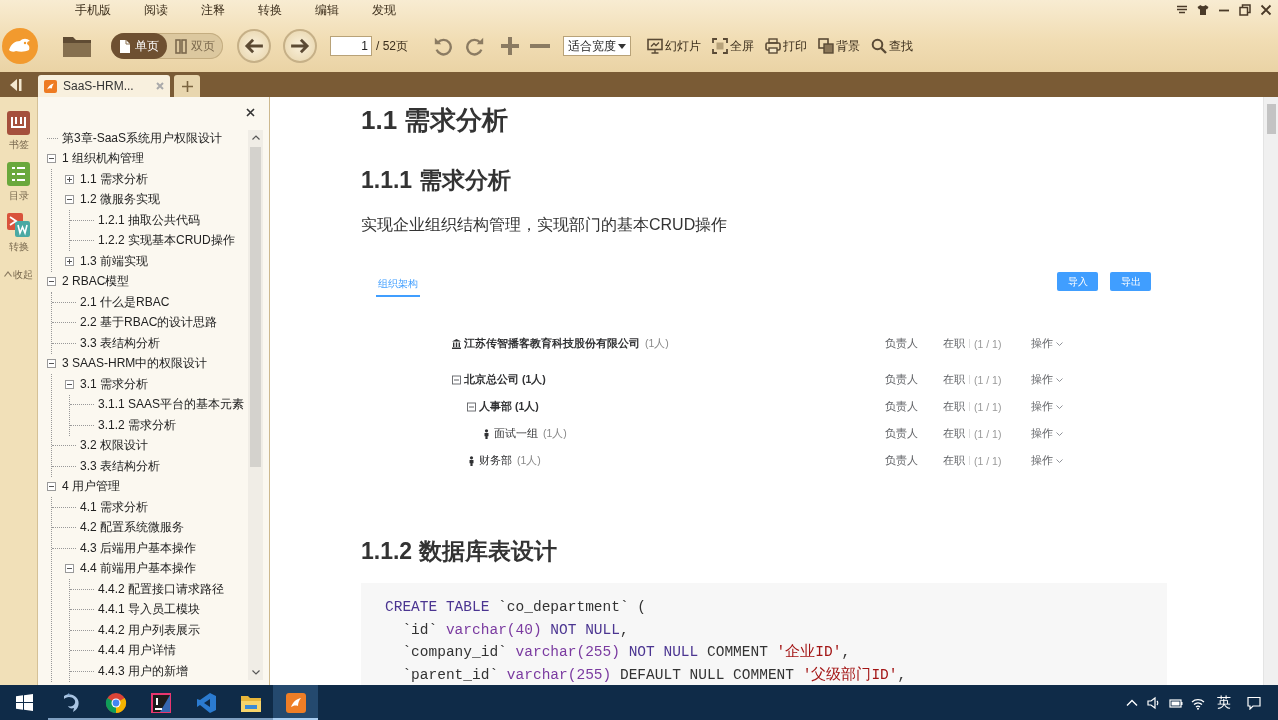  Describe the element at coordinates (510, 46) in the screenshot. I see `zoom-in-icon` at that location.